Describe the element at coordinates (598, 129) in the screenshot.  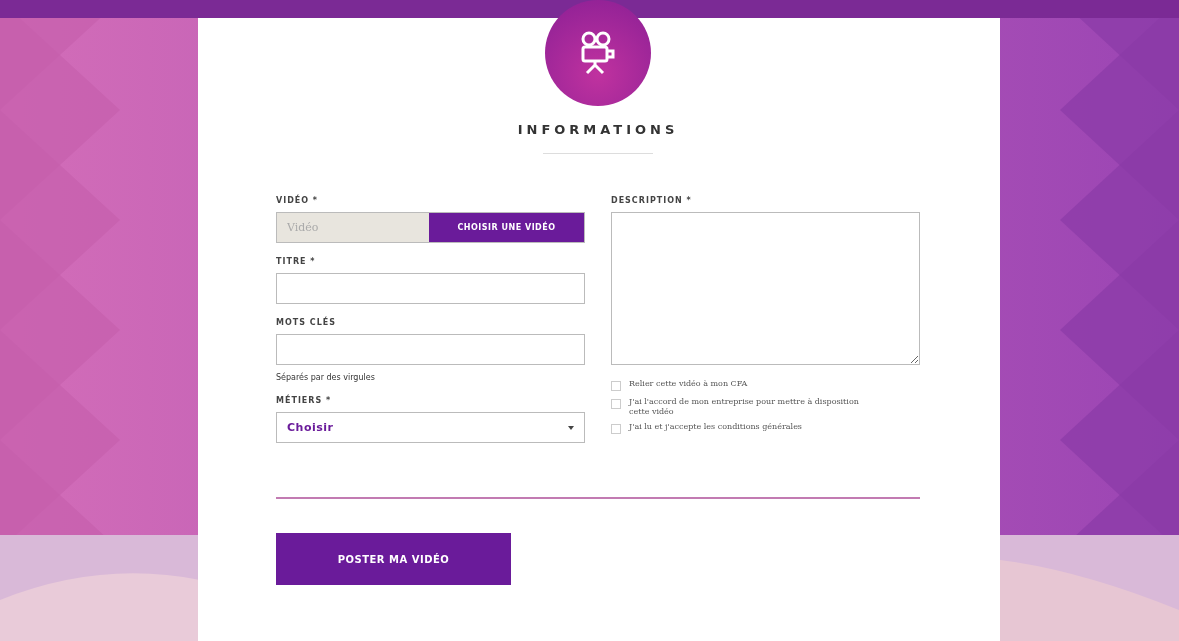
I see `section-heading: INFORMATIONS` at that location.